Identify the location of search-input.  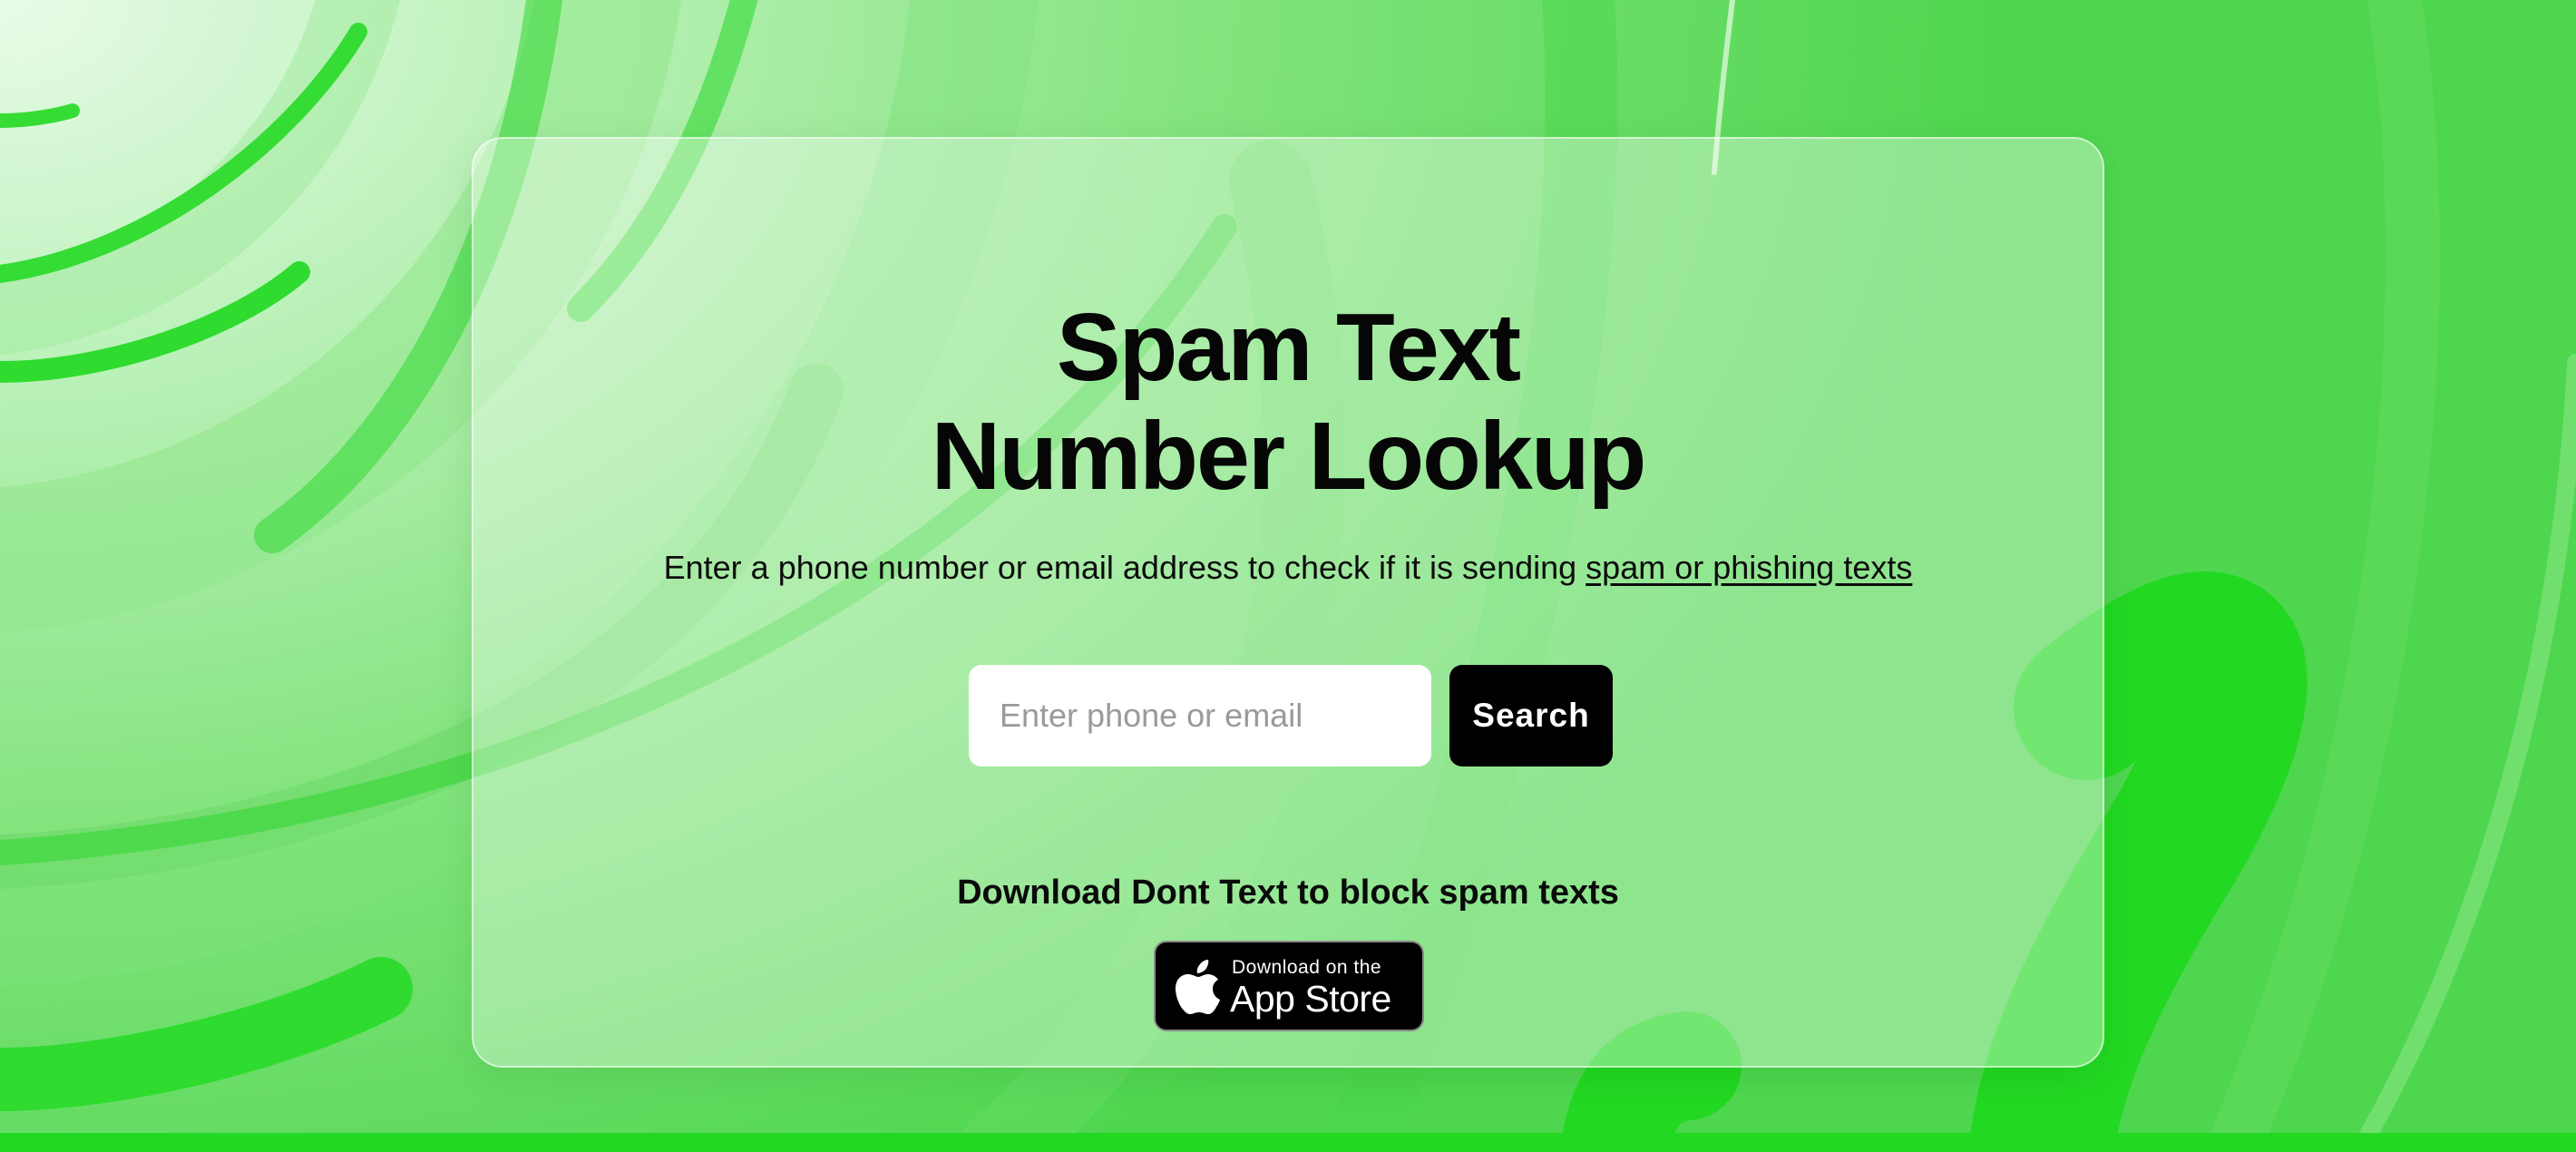
(1200, 715).